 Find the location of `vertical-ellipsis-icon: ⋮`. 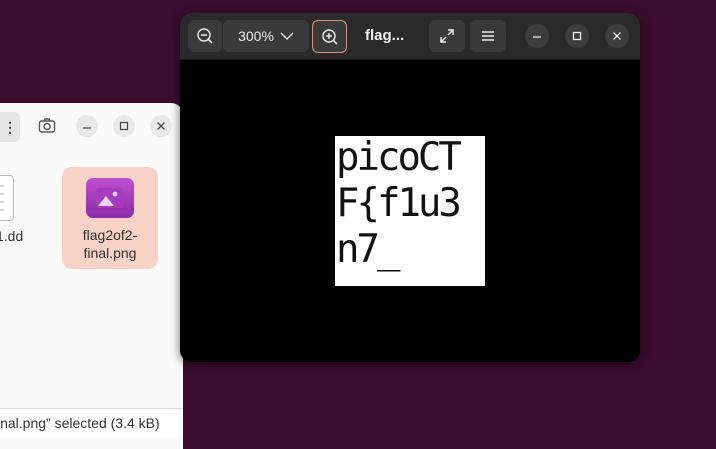

vertical-ellipsis-icon: ⋮ is located at coordinates (10, 126).